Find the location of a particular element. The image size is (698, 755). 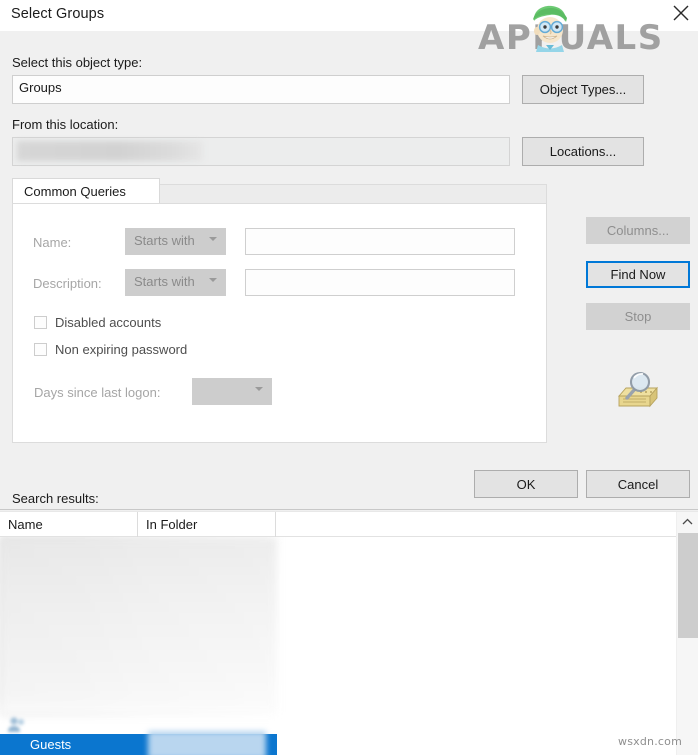

stop-button: Stop is located at coordinates (638, 316).